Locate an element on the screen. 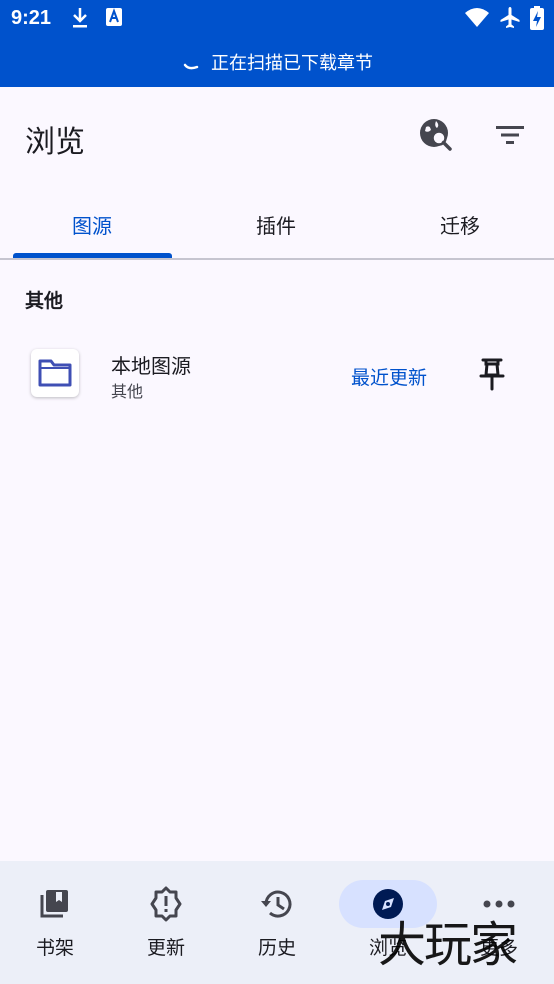  filter-button is located at coordinates (510, 135).